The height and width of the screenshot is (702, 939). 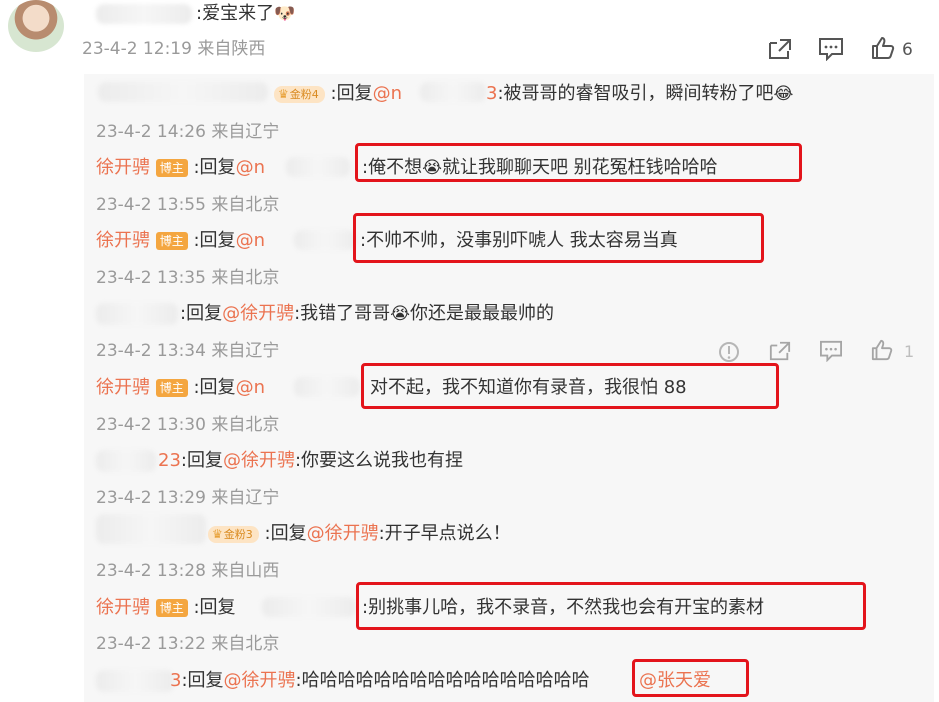 I want to click on reply-1-line: ♛金粉4 :回复@n, so click(x=338, y=94).